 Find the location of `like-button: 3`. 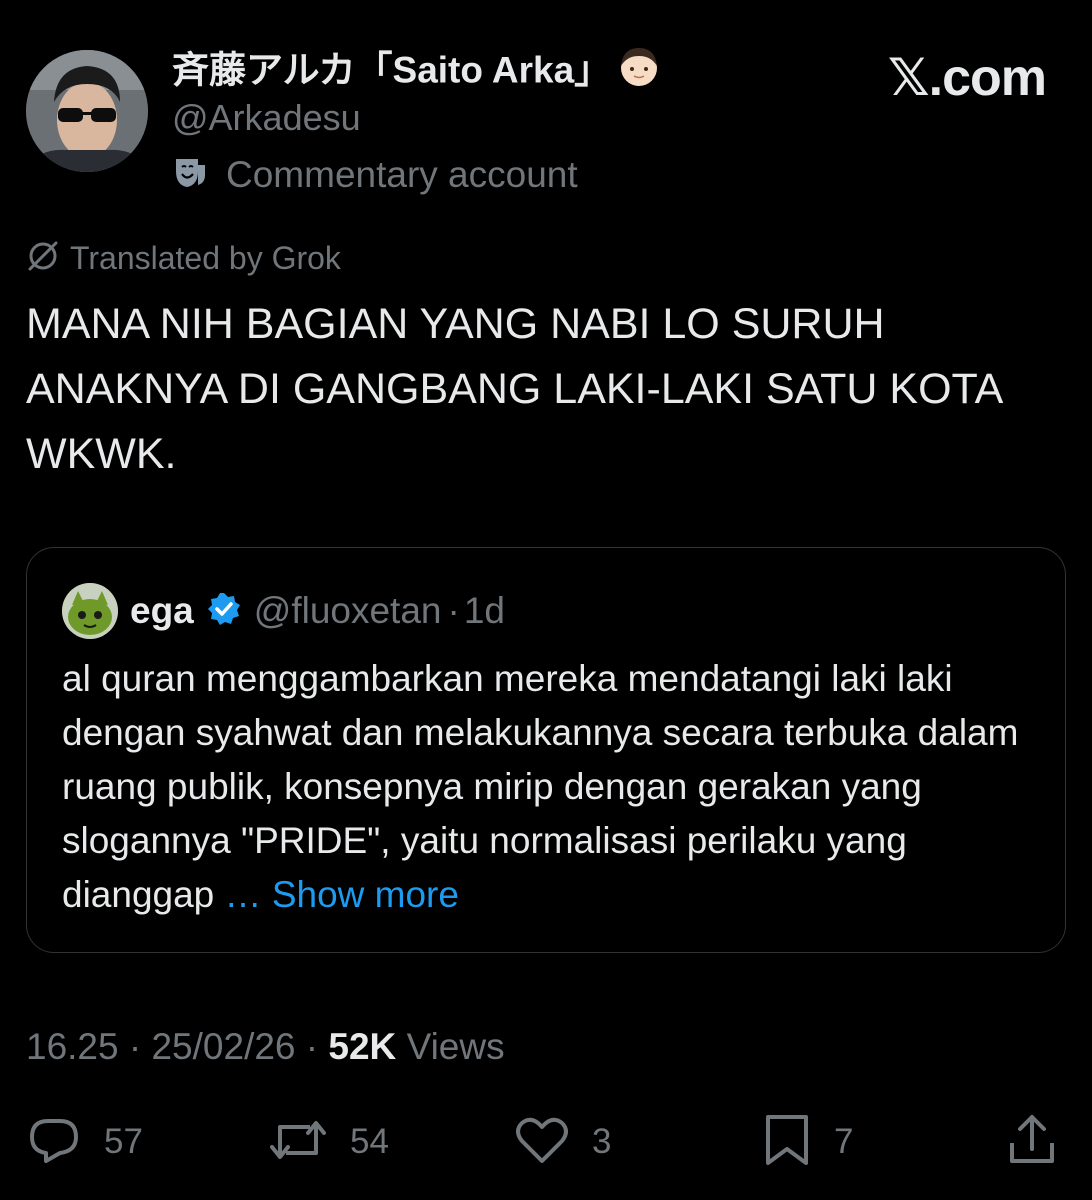

like-button: 3 is located at coordinates (562, 1142).